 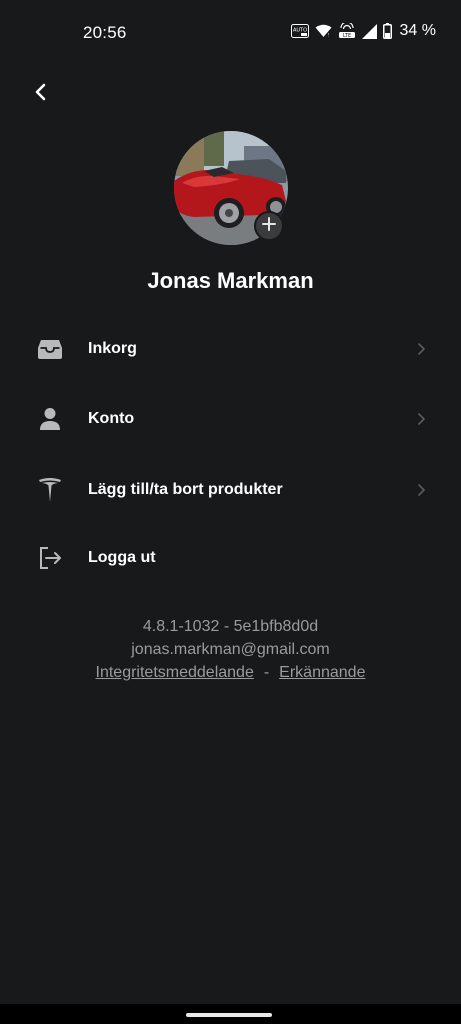 What do you see at coordinates (346, 36) in the screenshot?
I see `lte-badge-text: LTE` at bounding box center [346, 36].